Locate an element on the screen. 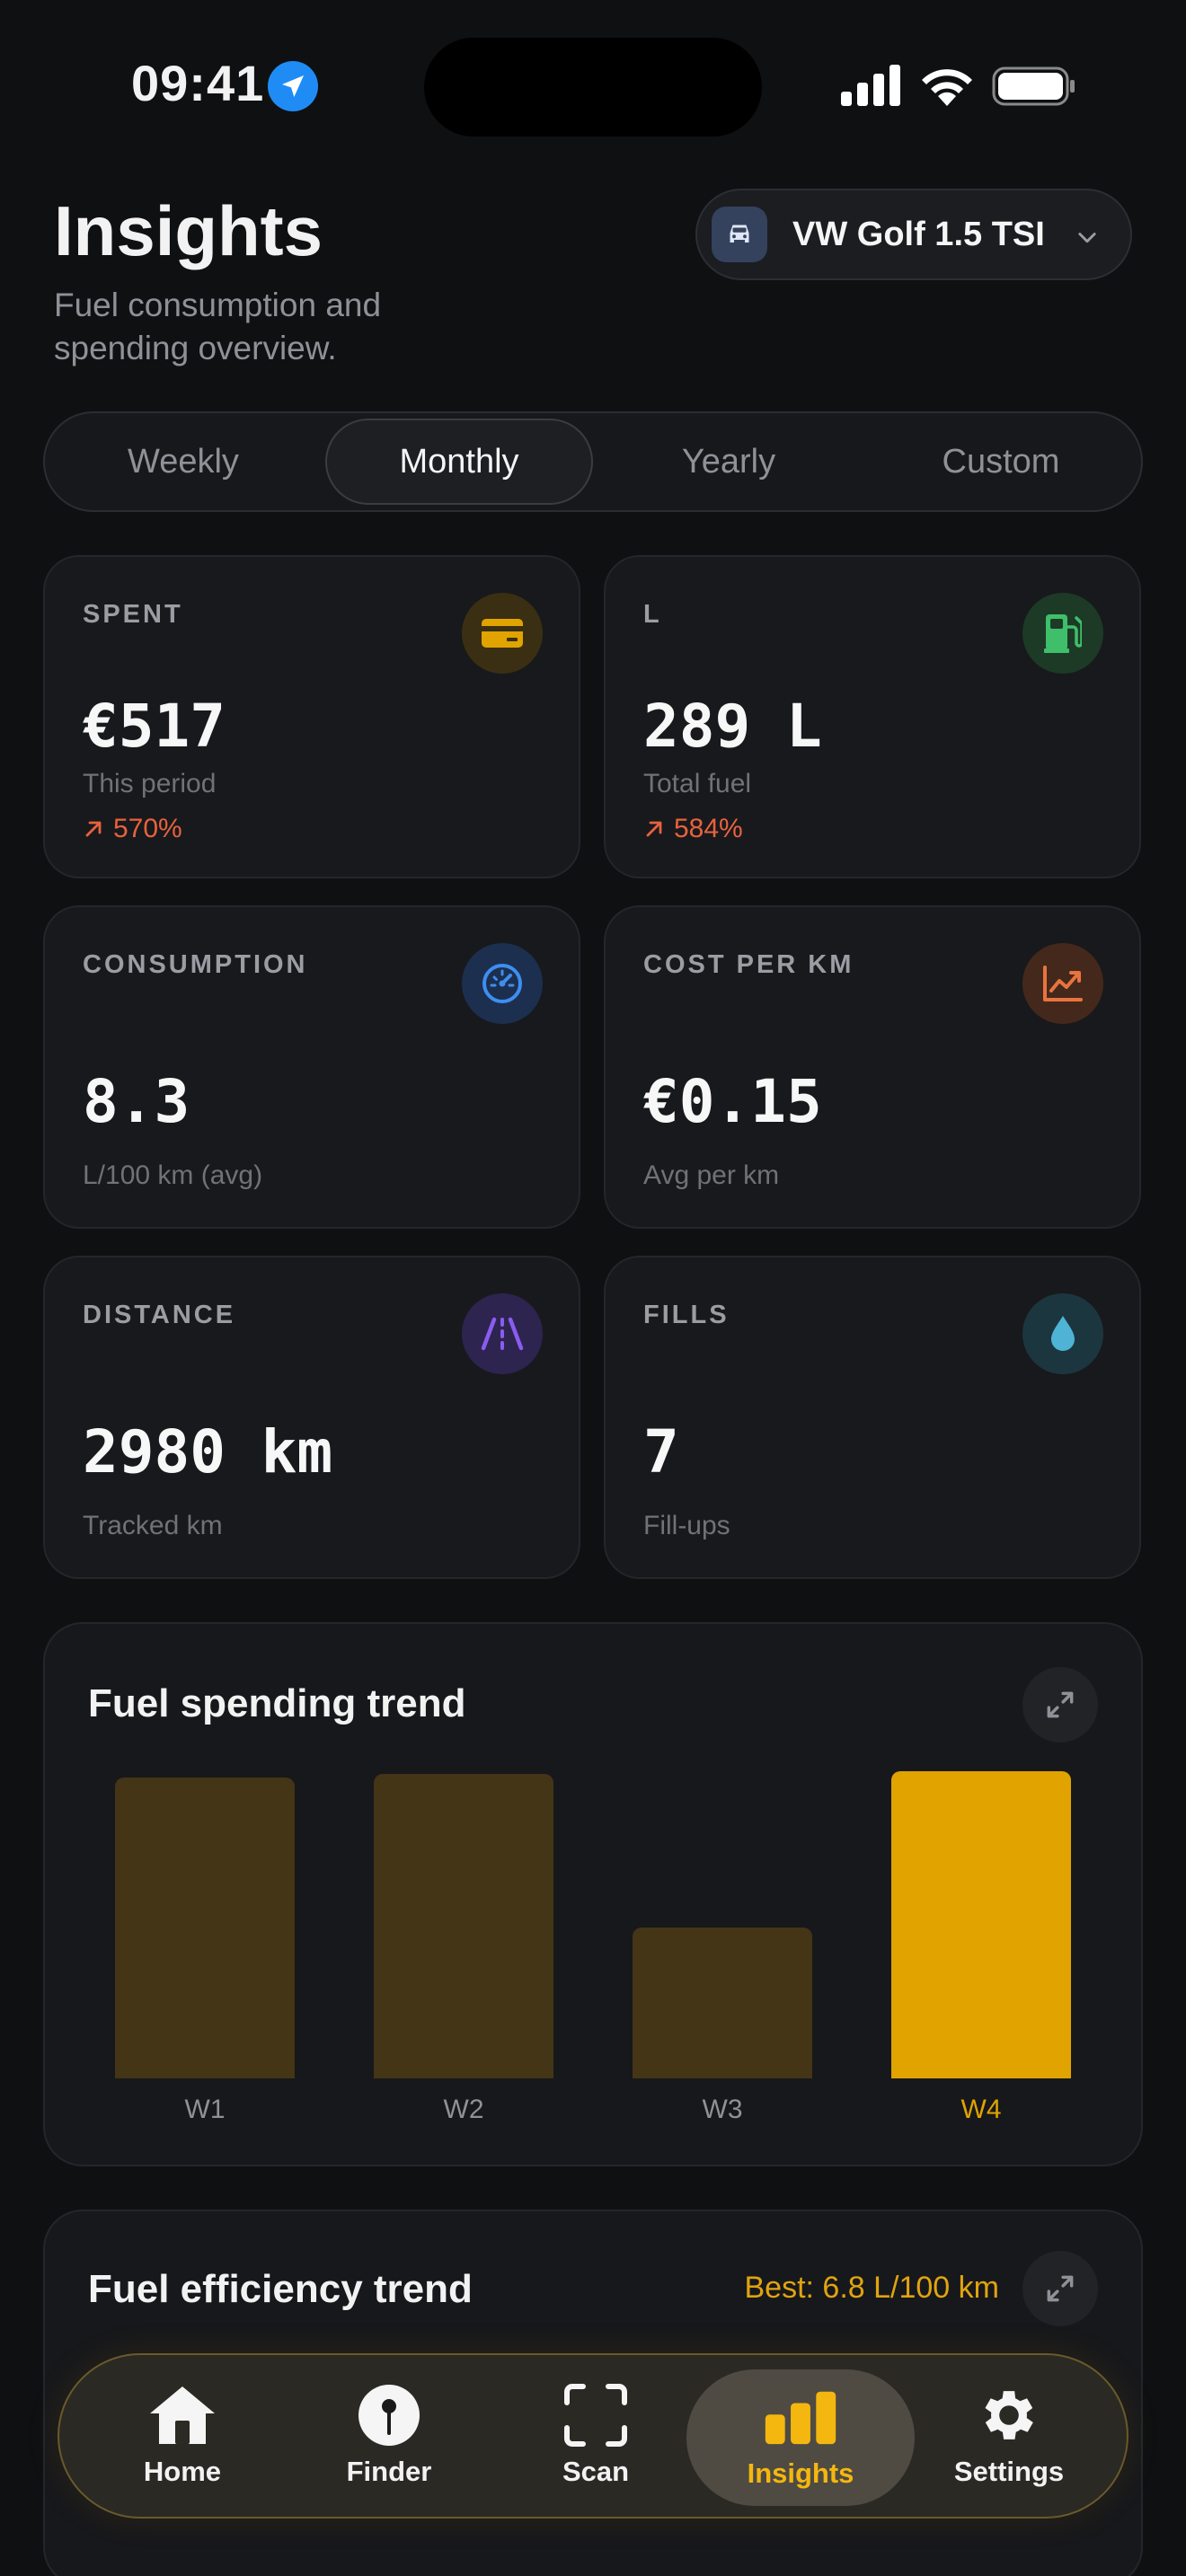  card-sub: Avg per km is located at coordinates (711, 1175).